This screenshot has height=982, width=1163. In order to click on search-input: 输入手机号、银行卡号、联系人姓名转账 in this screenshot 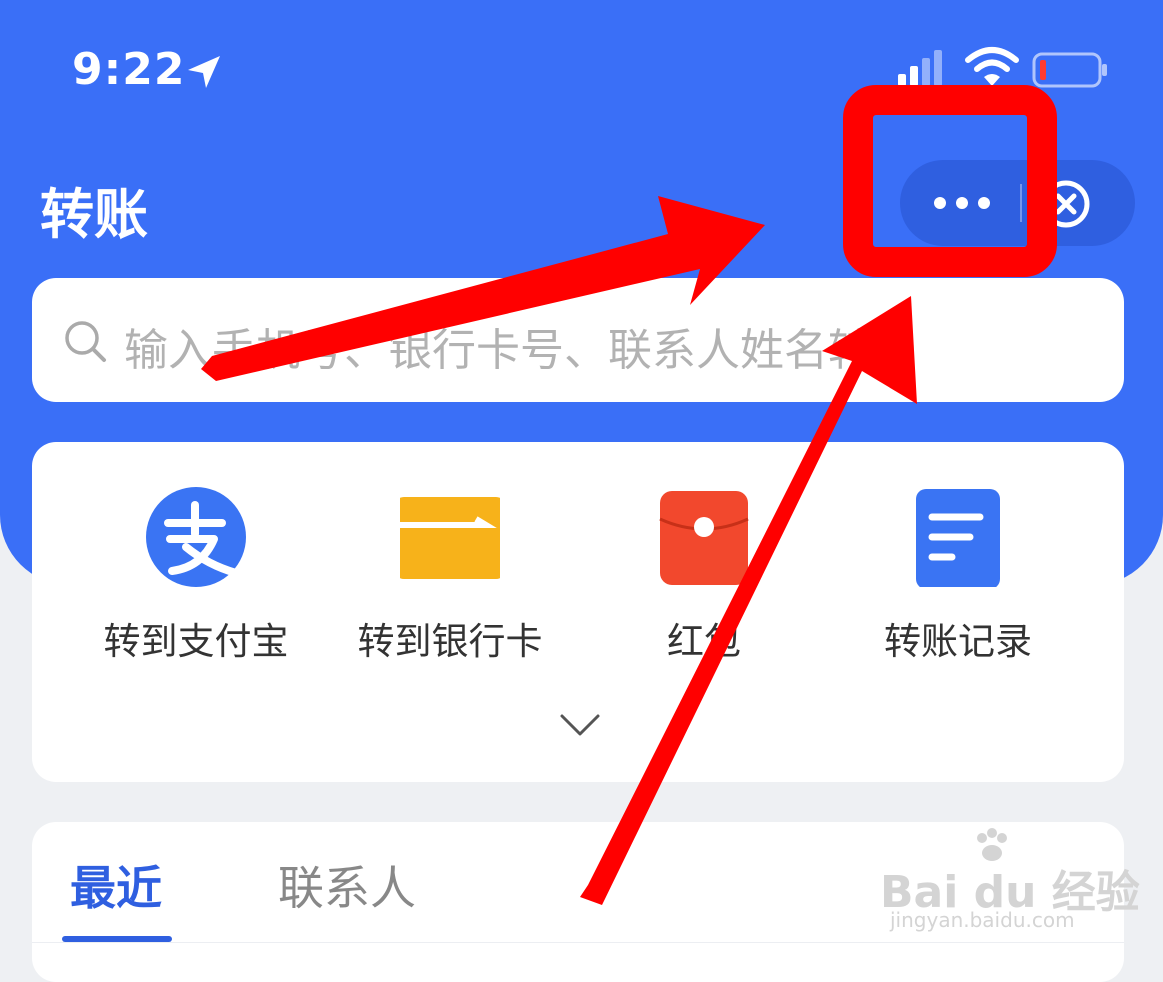, I will do `click(578, 340)`.